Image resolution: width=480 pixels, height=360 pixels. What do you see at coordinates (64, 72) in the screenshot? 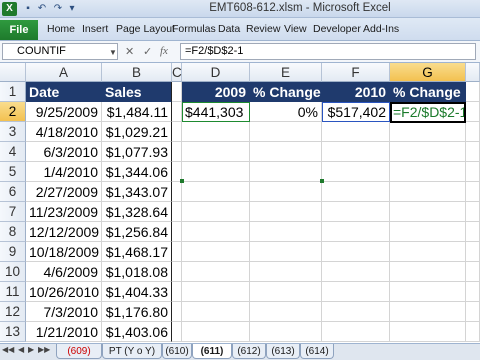
I see `column-header: A` at bounding box center [64, 72].